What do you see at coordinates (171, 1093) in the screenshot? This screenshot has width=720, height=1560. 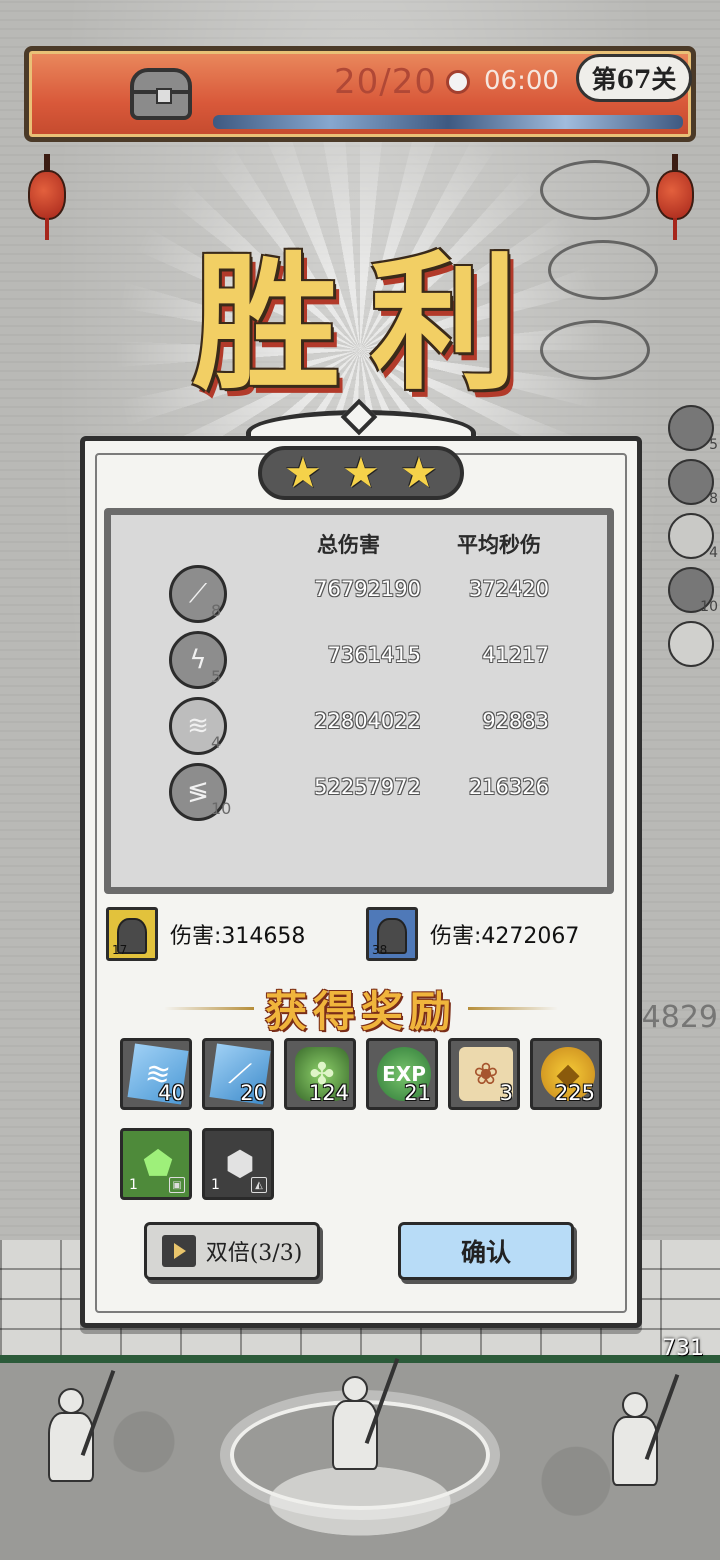 I see `reward-qty: 40` at bounding box center [171, 1093].